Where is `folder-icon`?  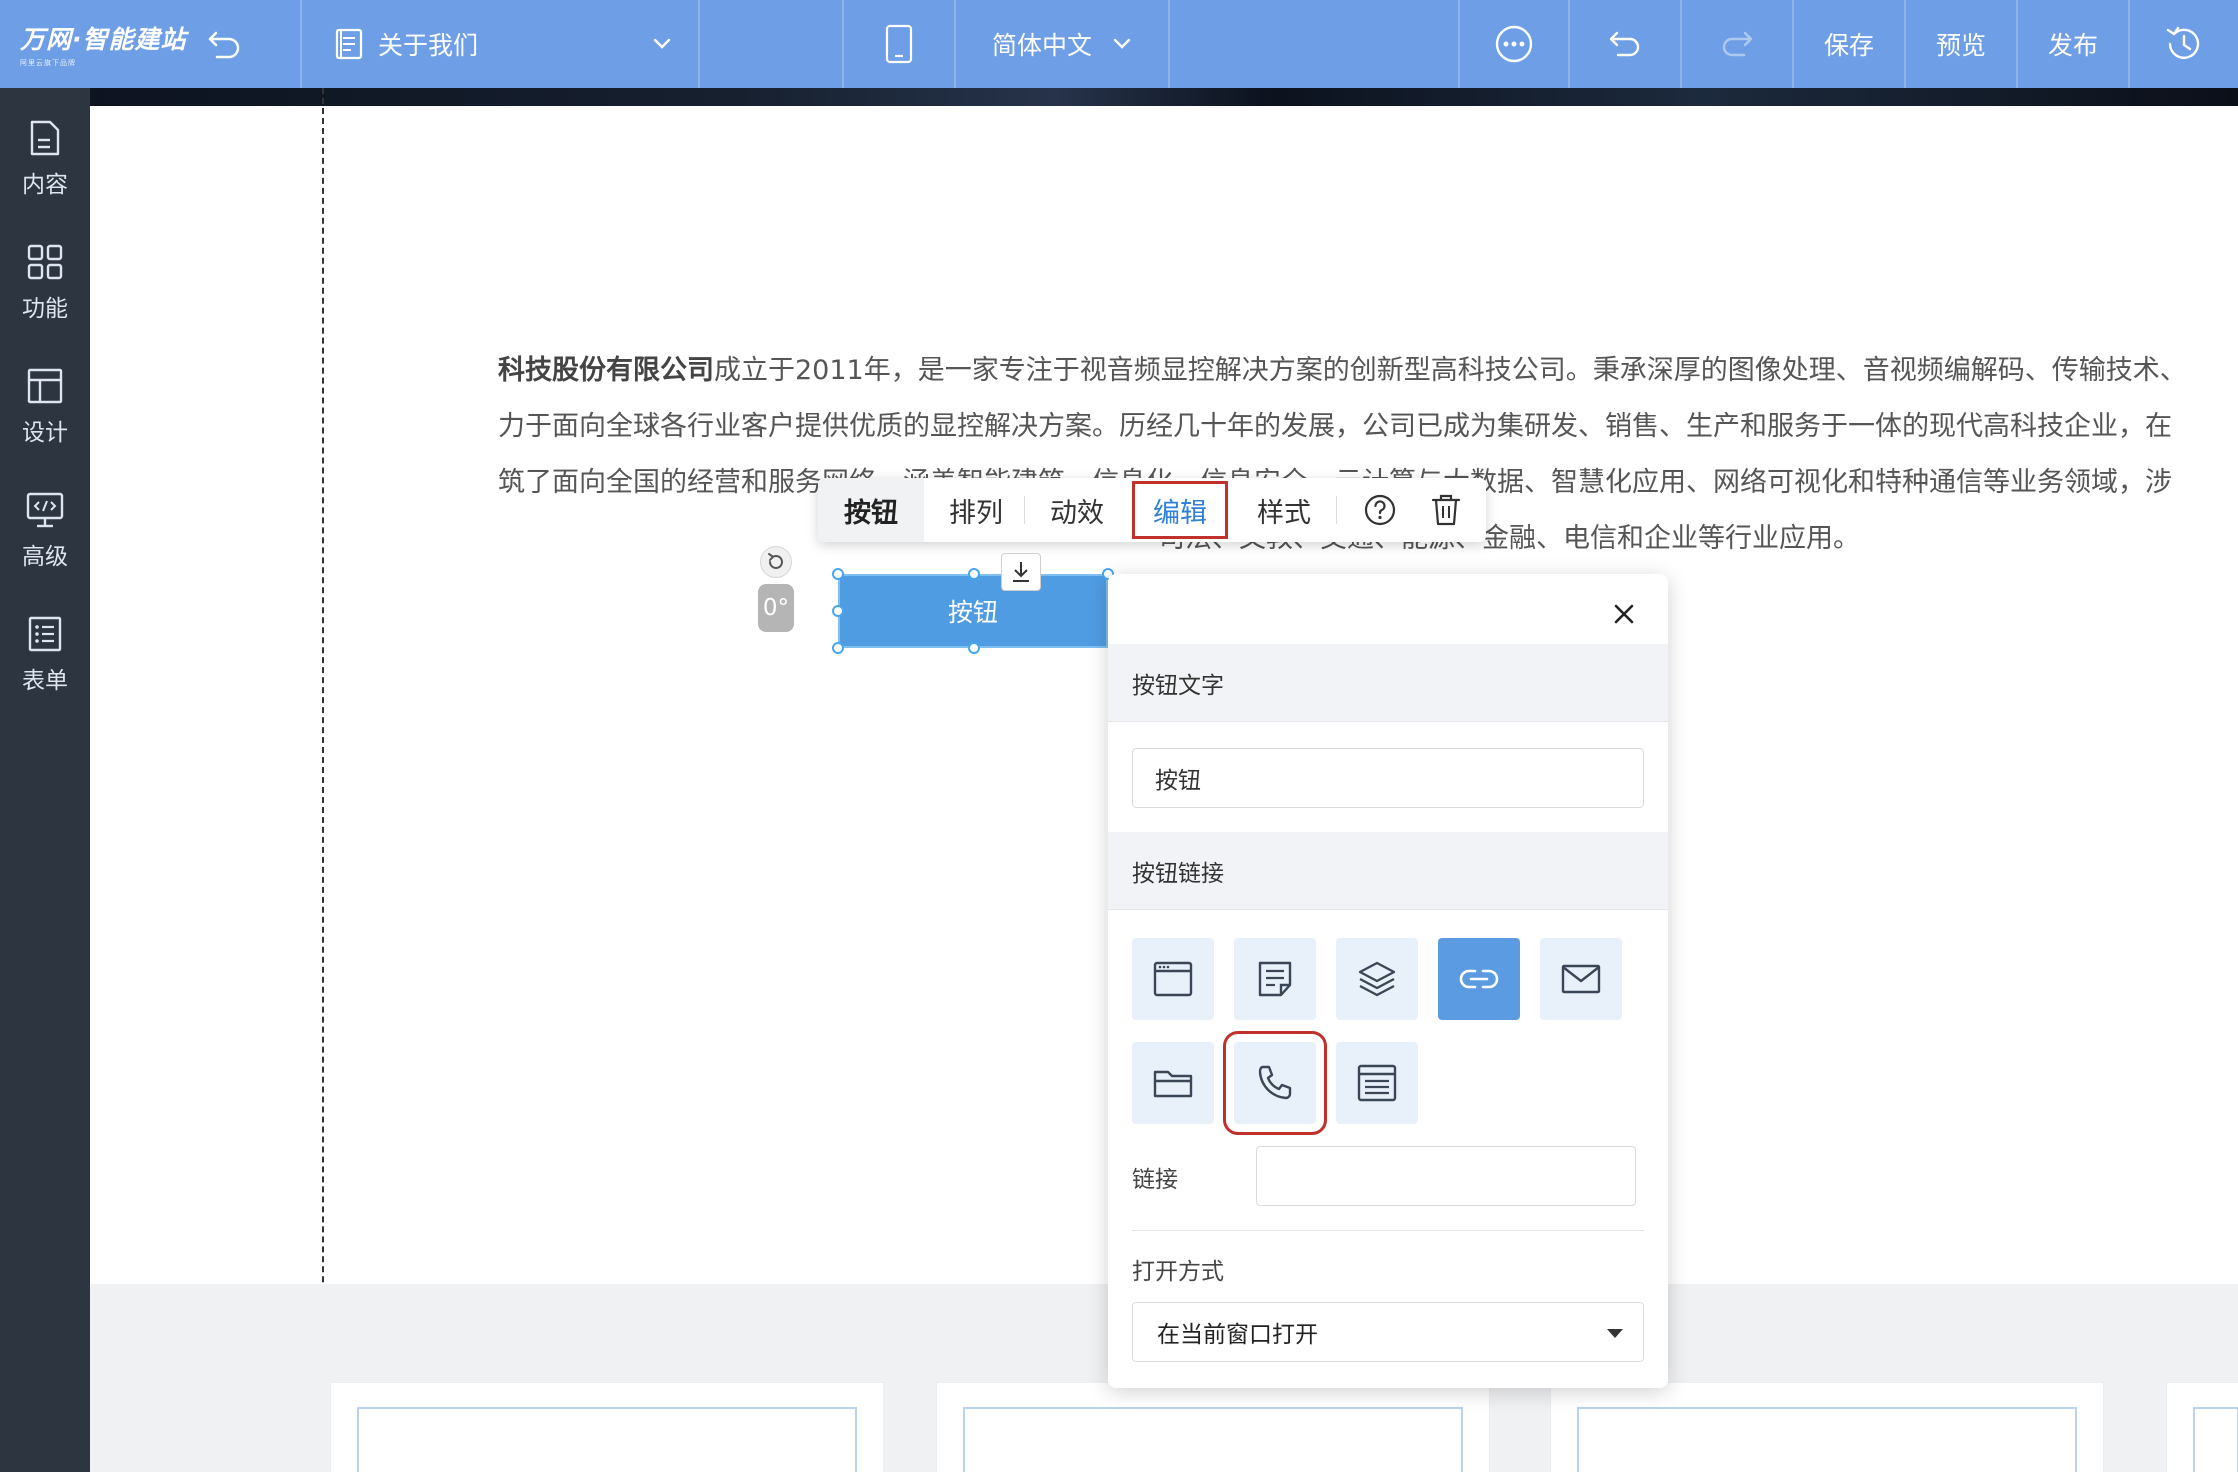 folder-icon is located at coordinates (1173, 1083).